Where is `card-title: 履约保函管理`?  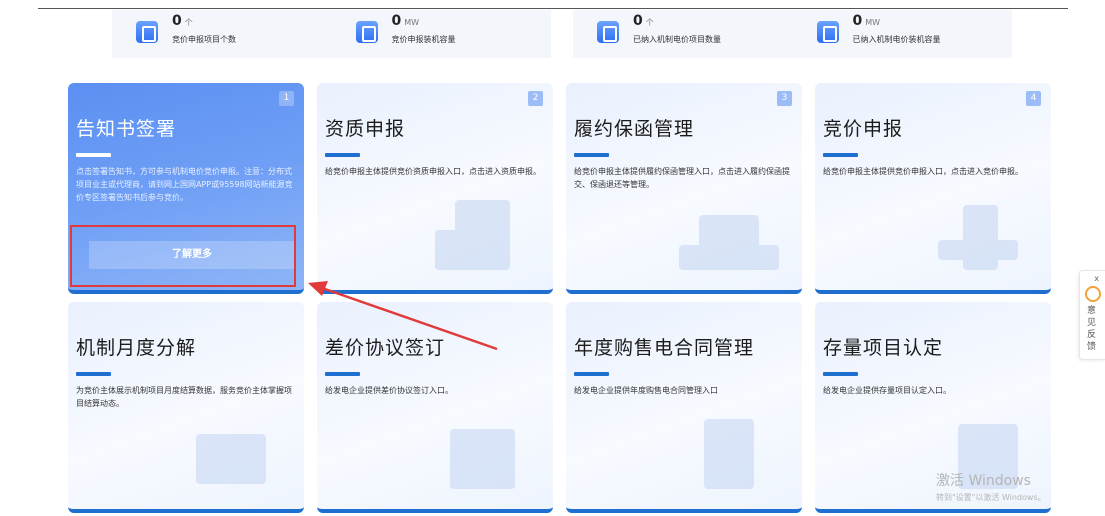 card-title: 履约保函管理 is located at coordinates (634, 129).